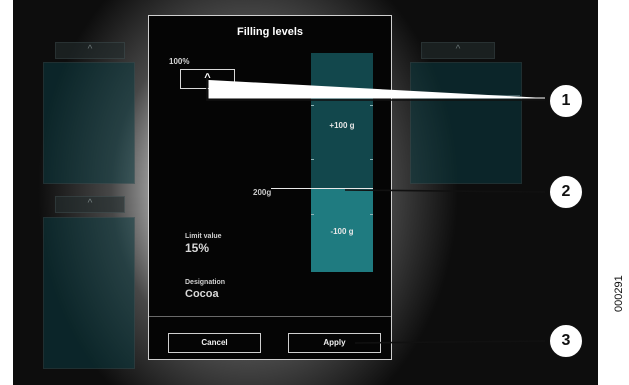 Image resolution: width=629 pixels, height=385 pixels. Describe the element at coordinates (566, 192) in the screenshot. I see `callout-2: 2` at that location.